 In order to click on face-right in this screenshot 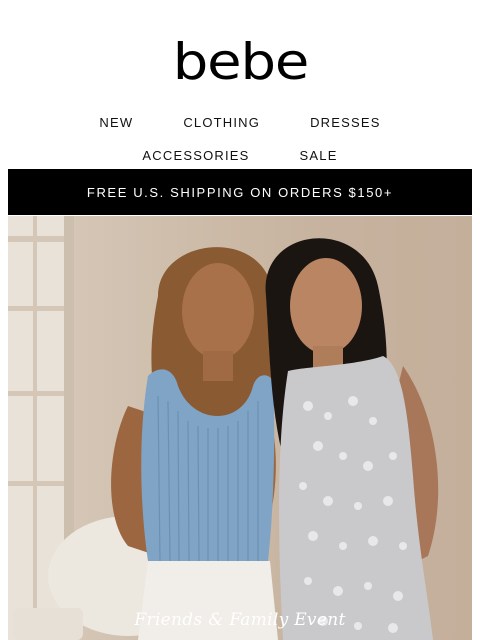, I will do `click(326, 306)`.